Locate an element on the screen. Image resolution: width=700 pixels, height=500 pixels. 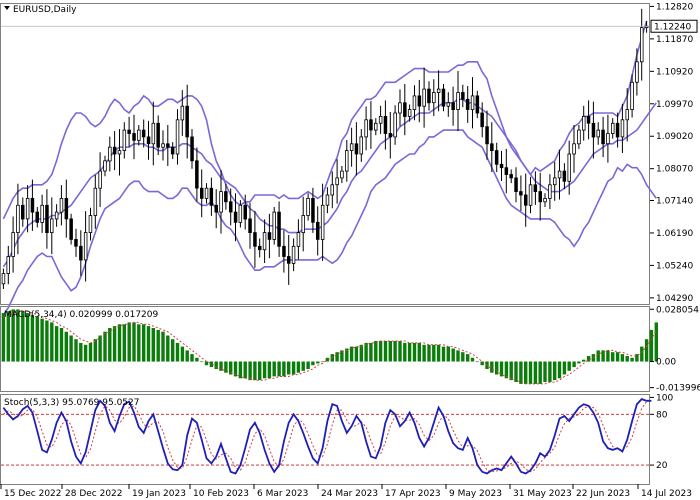
collapse-triangle-icon is located at coordinates (7, 8).